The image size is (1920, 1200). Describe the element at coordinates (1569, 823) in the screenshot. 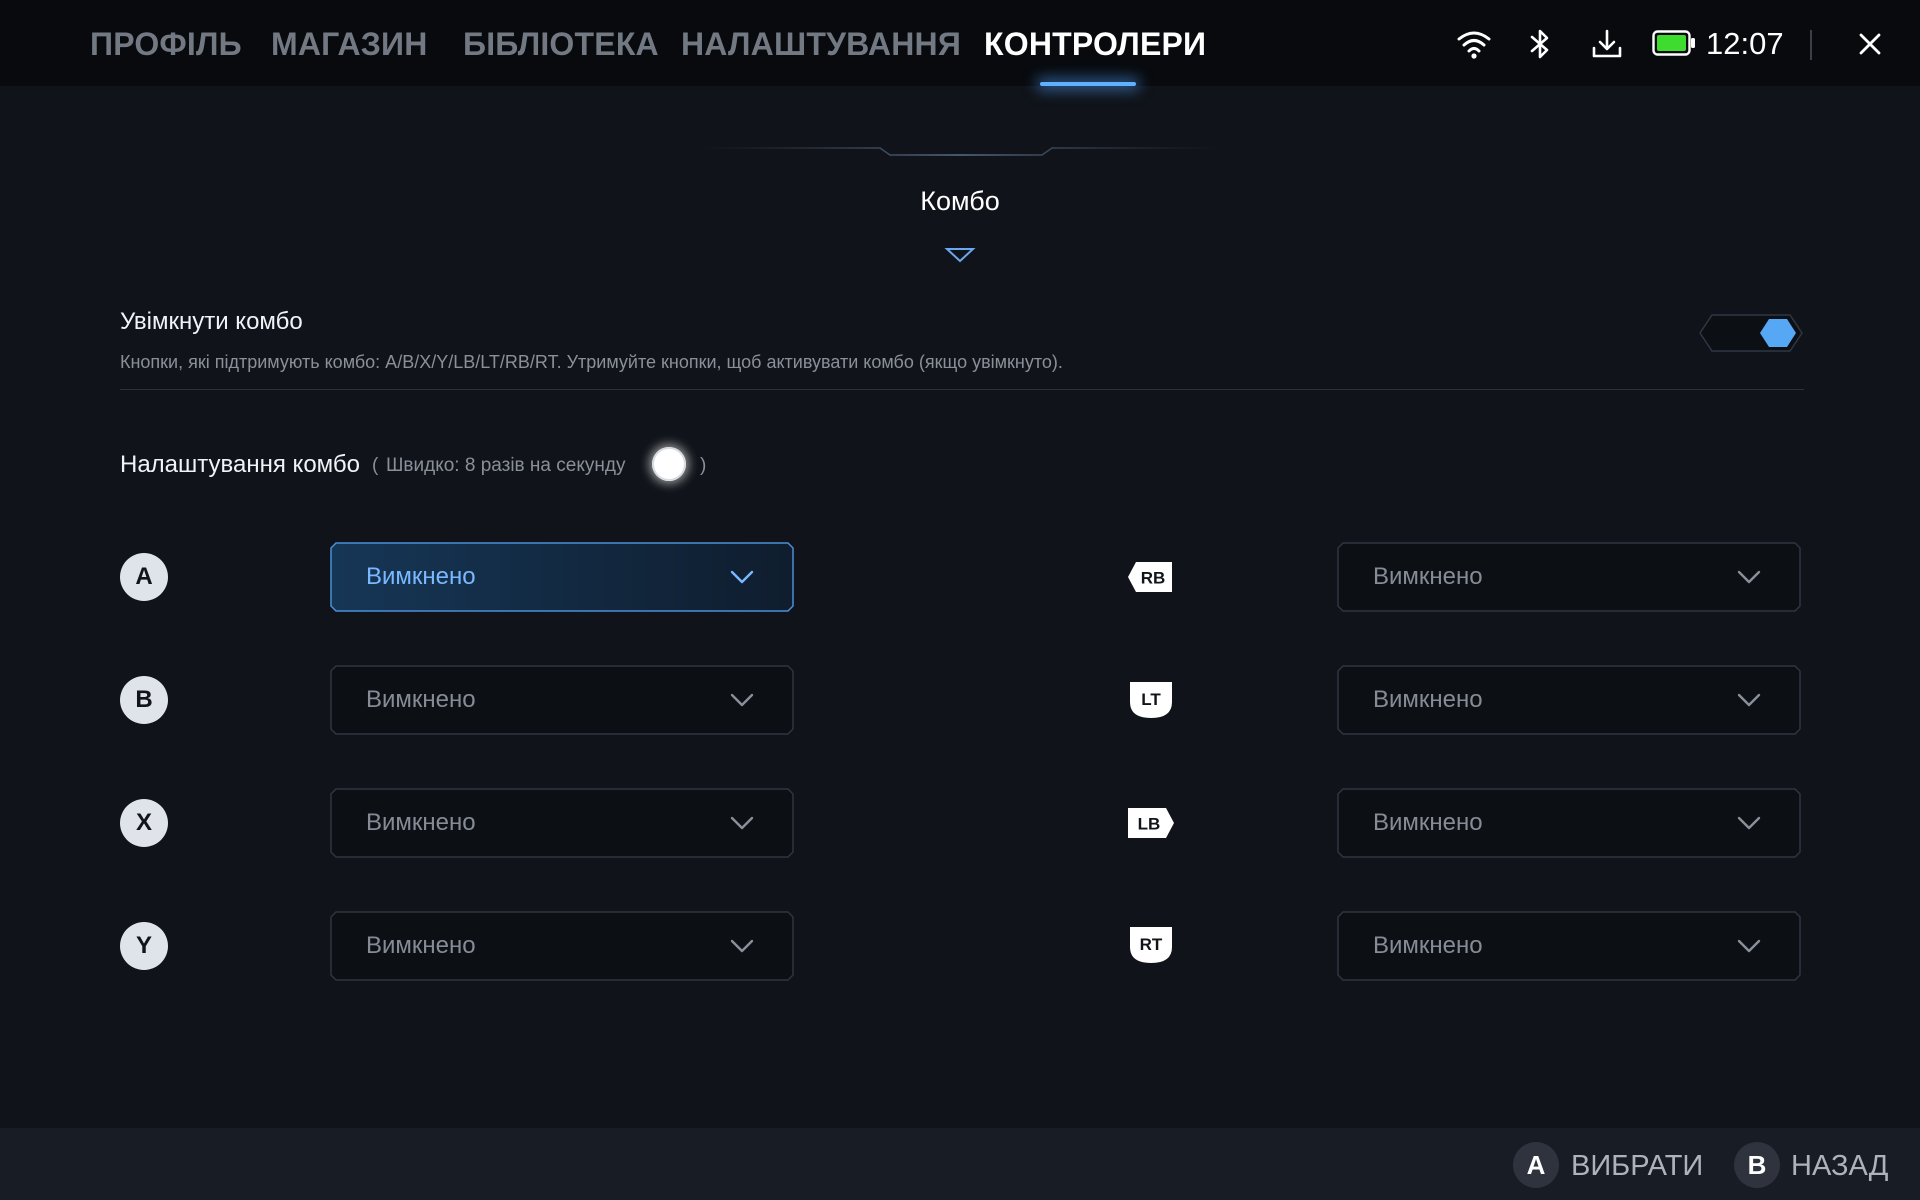

I see `dropdown-lb: Вимкнено` at that location.